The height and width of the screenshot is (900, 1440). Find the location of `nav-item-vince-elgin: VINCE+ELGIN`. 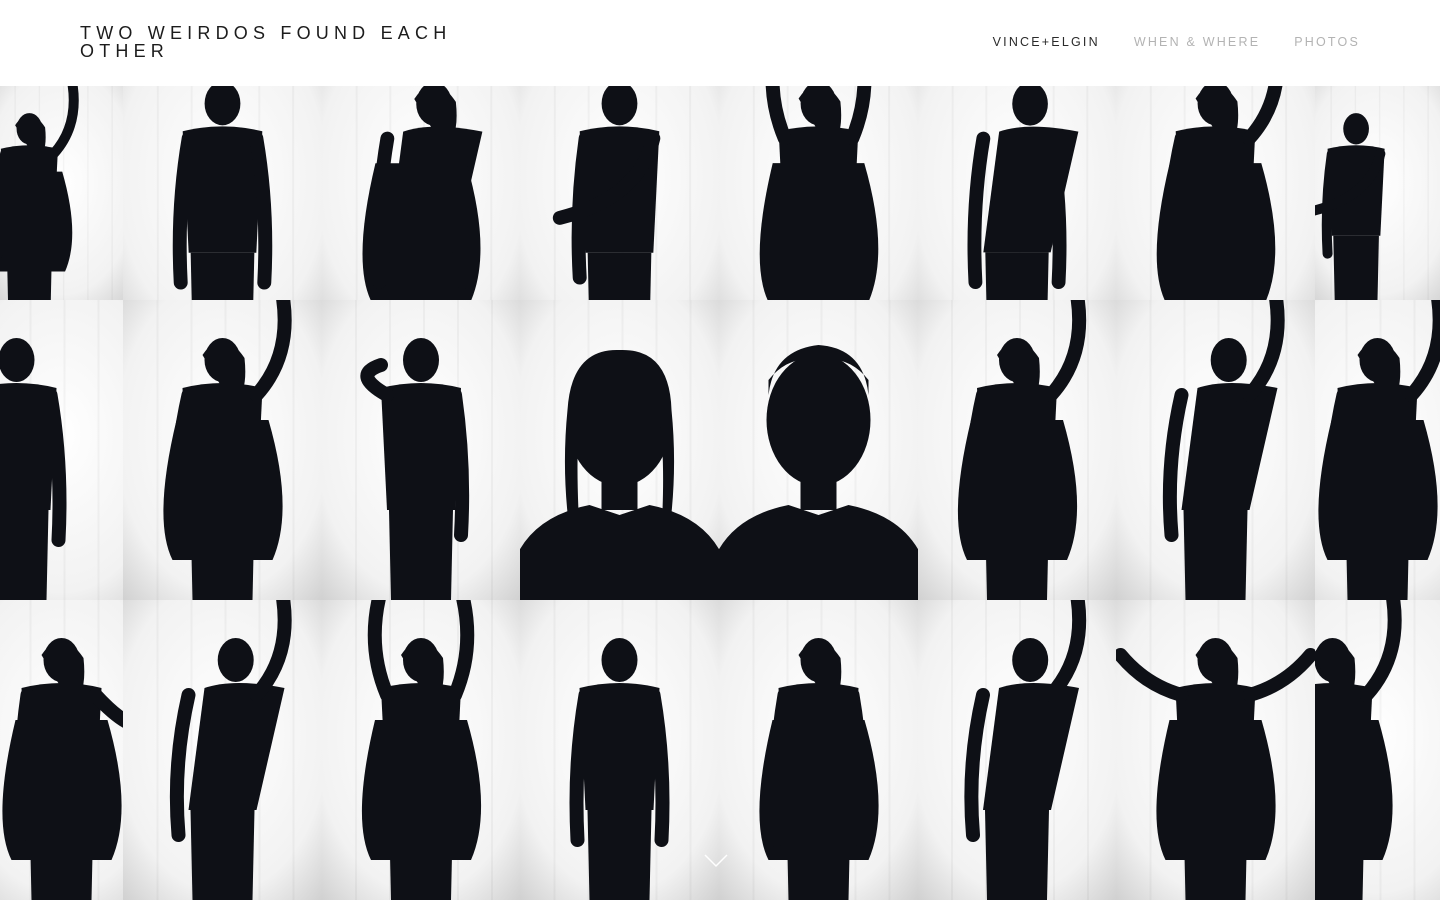

nav-item-vince-elgin: VINCE+ELGIN is located at coordinates (1046, 42).